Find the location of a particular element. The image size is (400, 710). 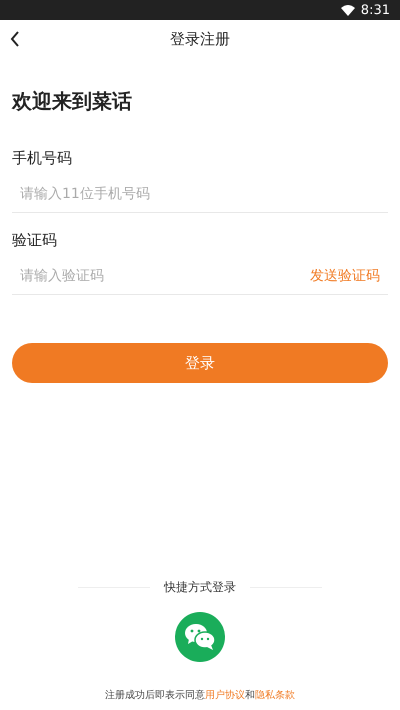

status-time: 8:31 is located at coordinates (375, 10).